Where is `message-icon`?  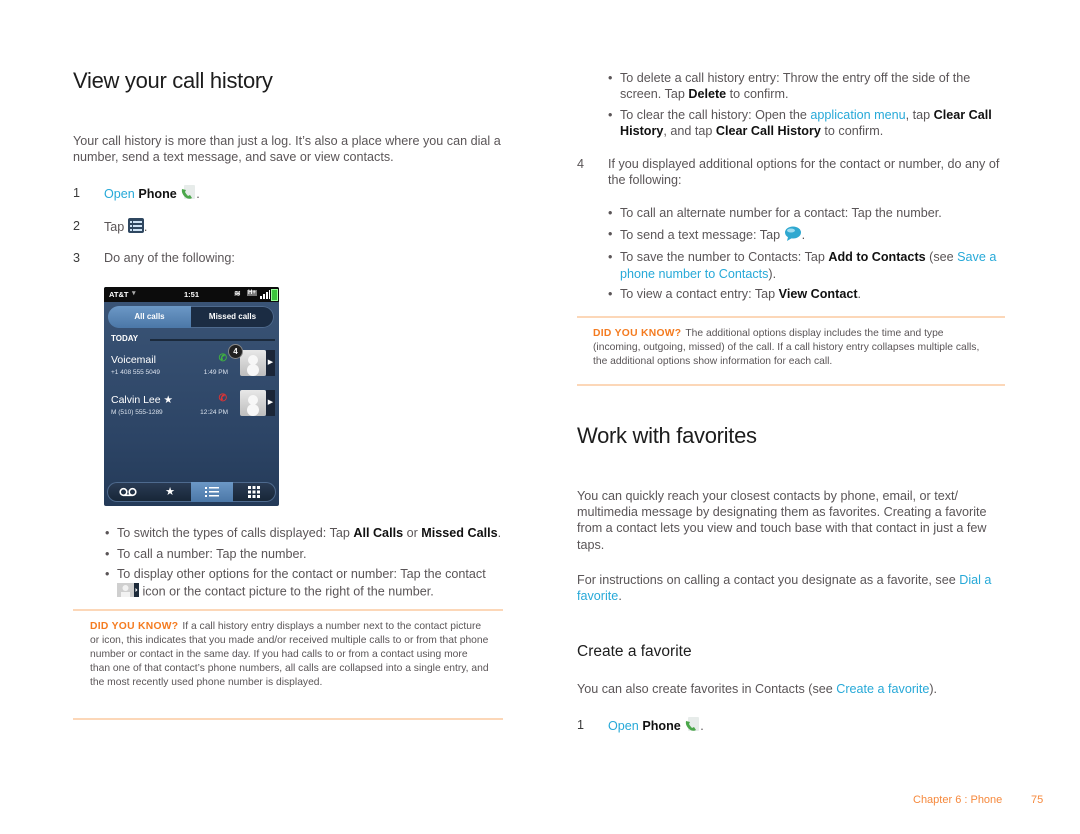
message-icon is located at coordinates (793, 235).